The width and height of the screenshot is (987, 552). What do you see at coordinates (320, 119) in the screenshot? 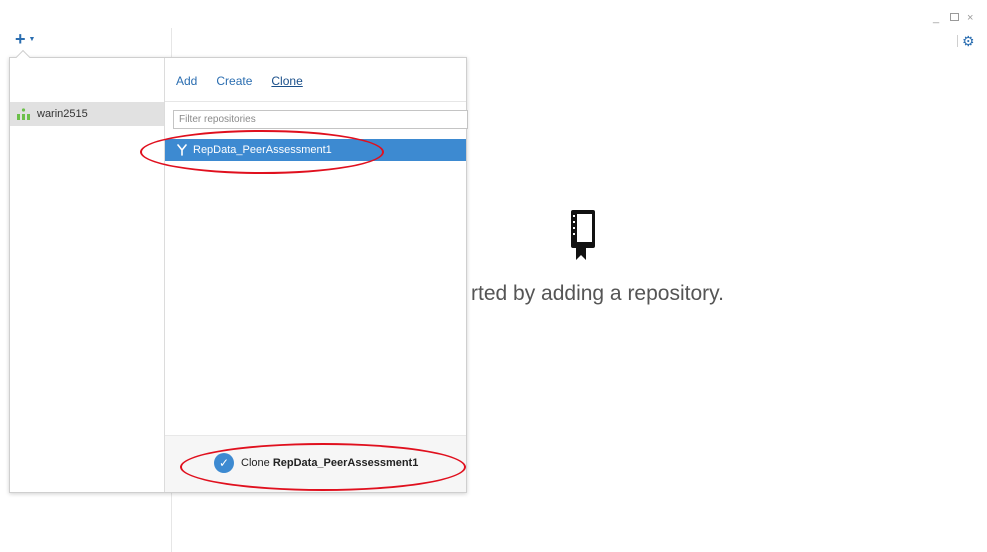
I see `filter-repositories-input` at bounding box center [320, 119].